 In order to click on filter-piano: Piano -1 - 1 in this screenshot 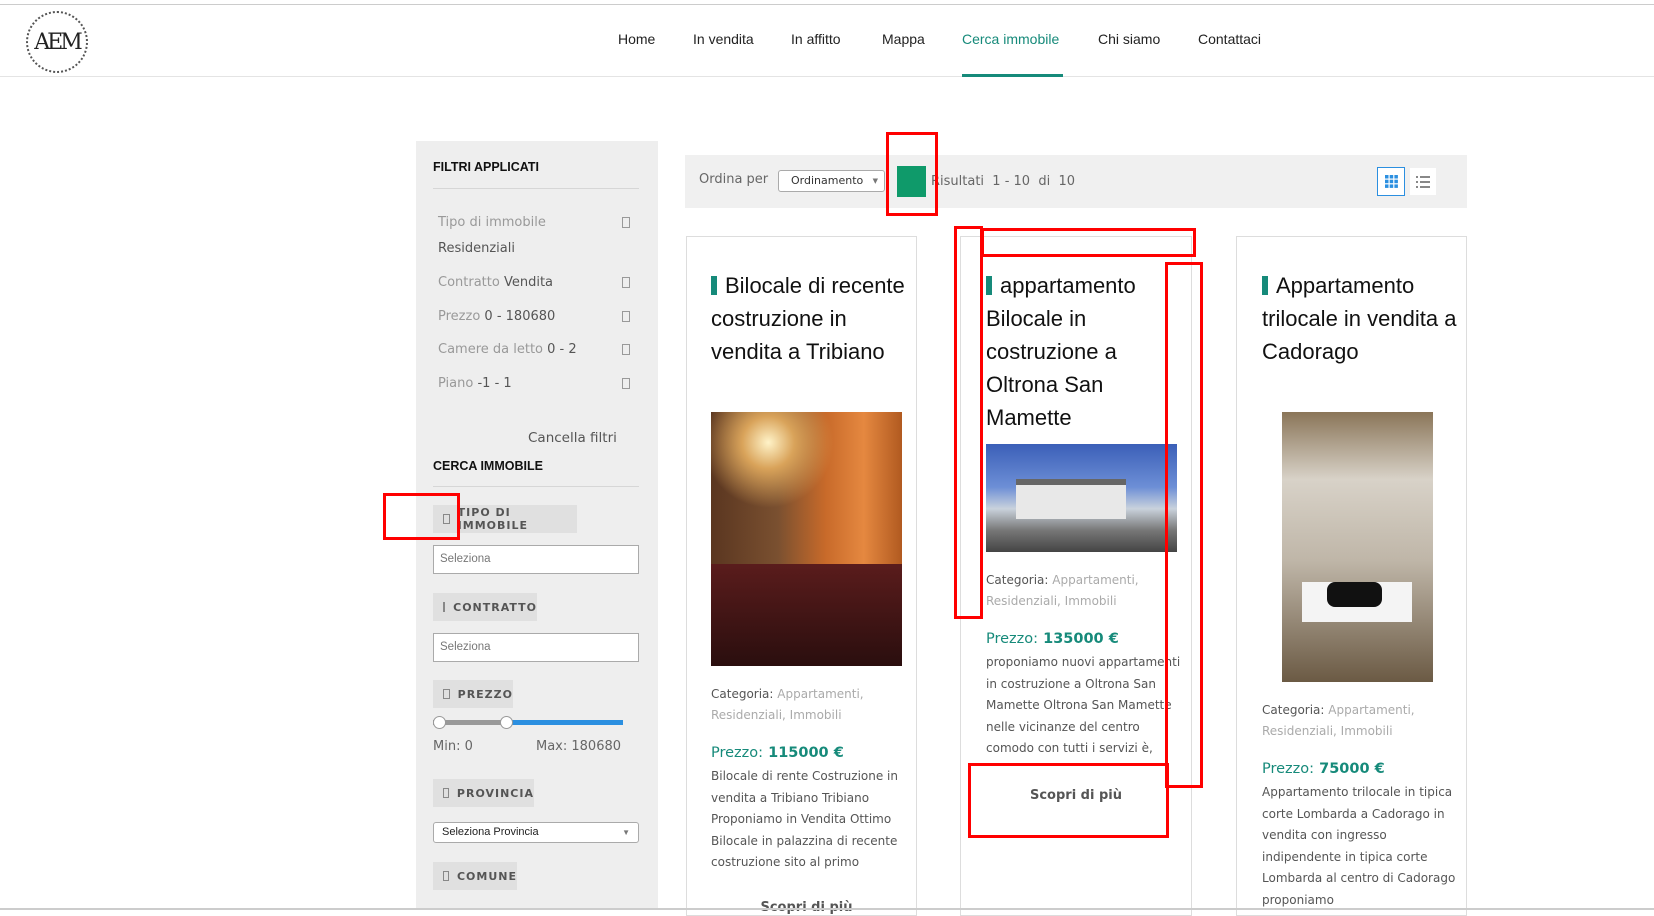, I will do `click(475, 383)`.